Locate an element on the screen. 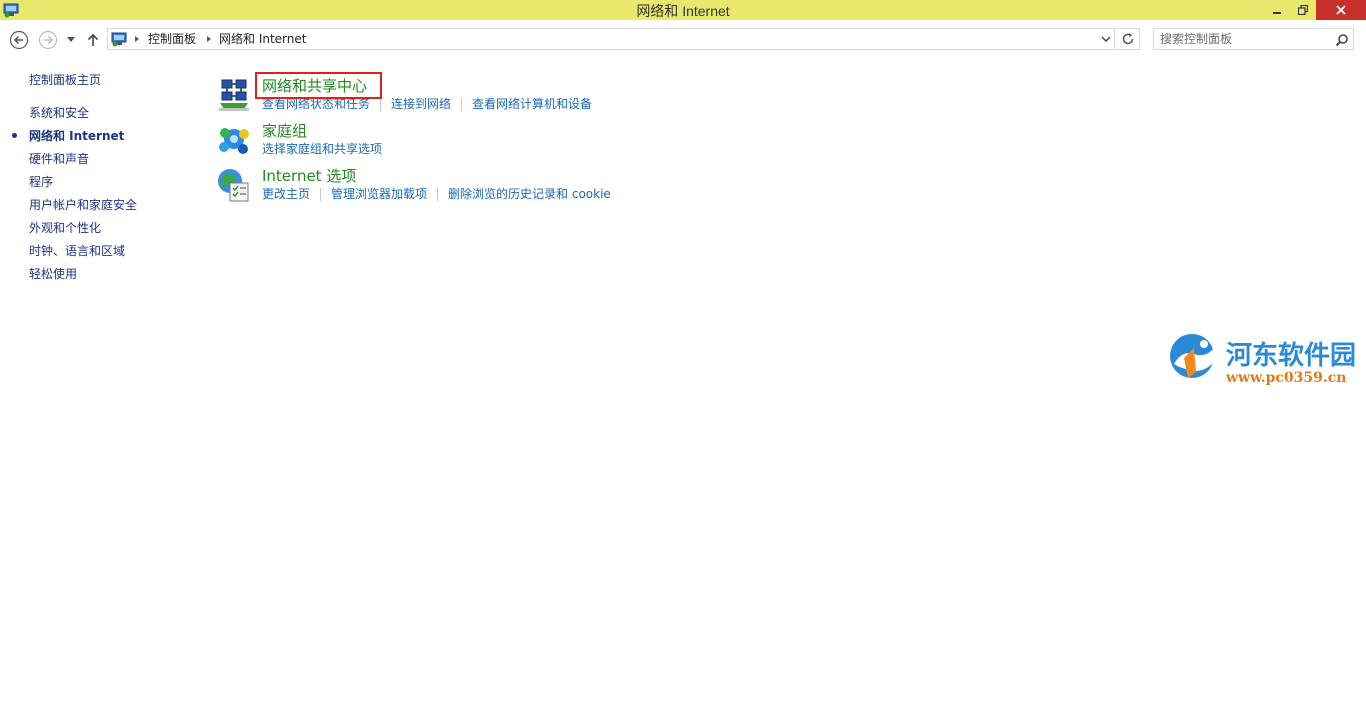 The height and width of the screenshot is (726, 1366). manage-addons-link: 管理浏览器加载项 is located at coordinates (379, 194).